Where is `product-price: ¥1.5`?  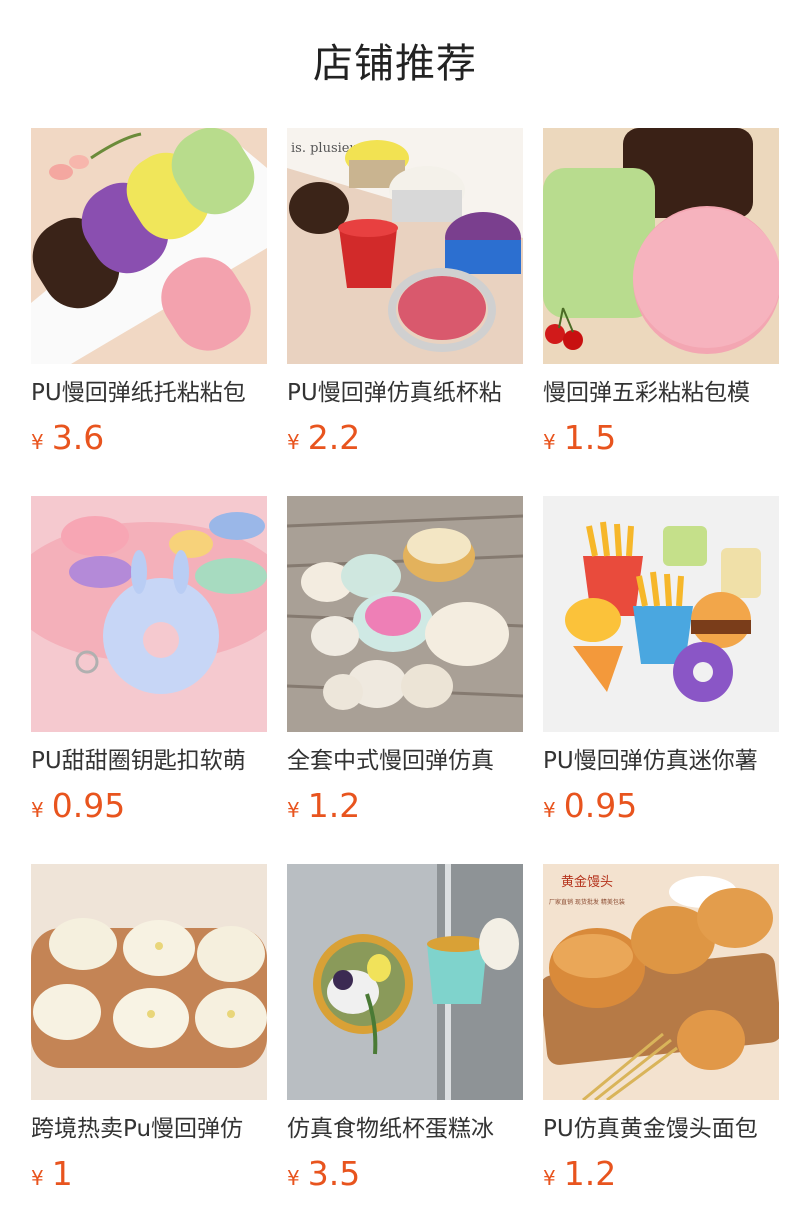
product-price: ¥1.5 is located at coordinates (661, 441).